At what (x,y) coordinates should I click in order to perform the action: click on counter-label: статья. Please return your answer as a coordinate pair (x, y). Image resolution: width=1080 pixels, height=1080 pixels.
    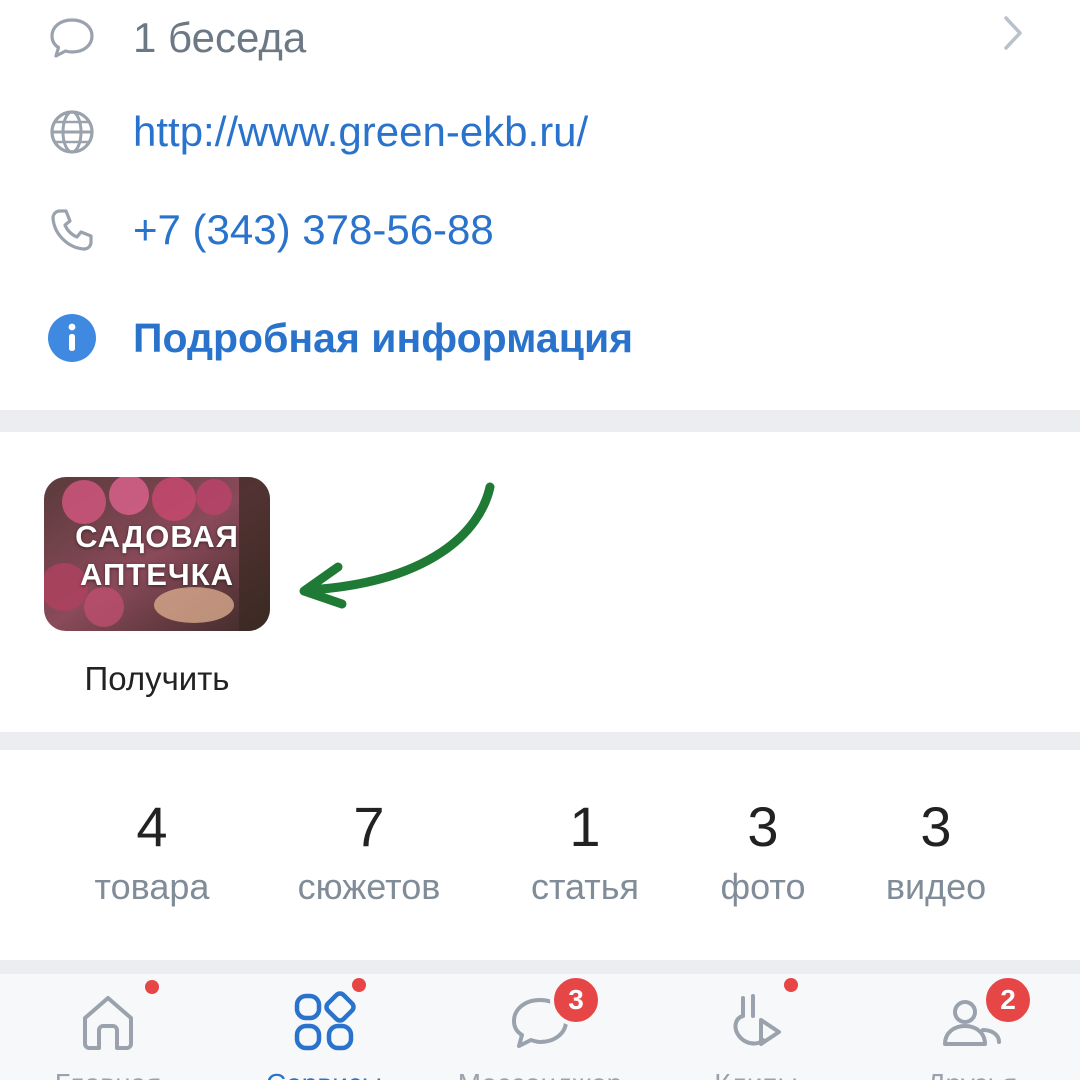
    Looking at the image, I should click on (585, 886).